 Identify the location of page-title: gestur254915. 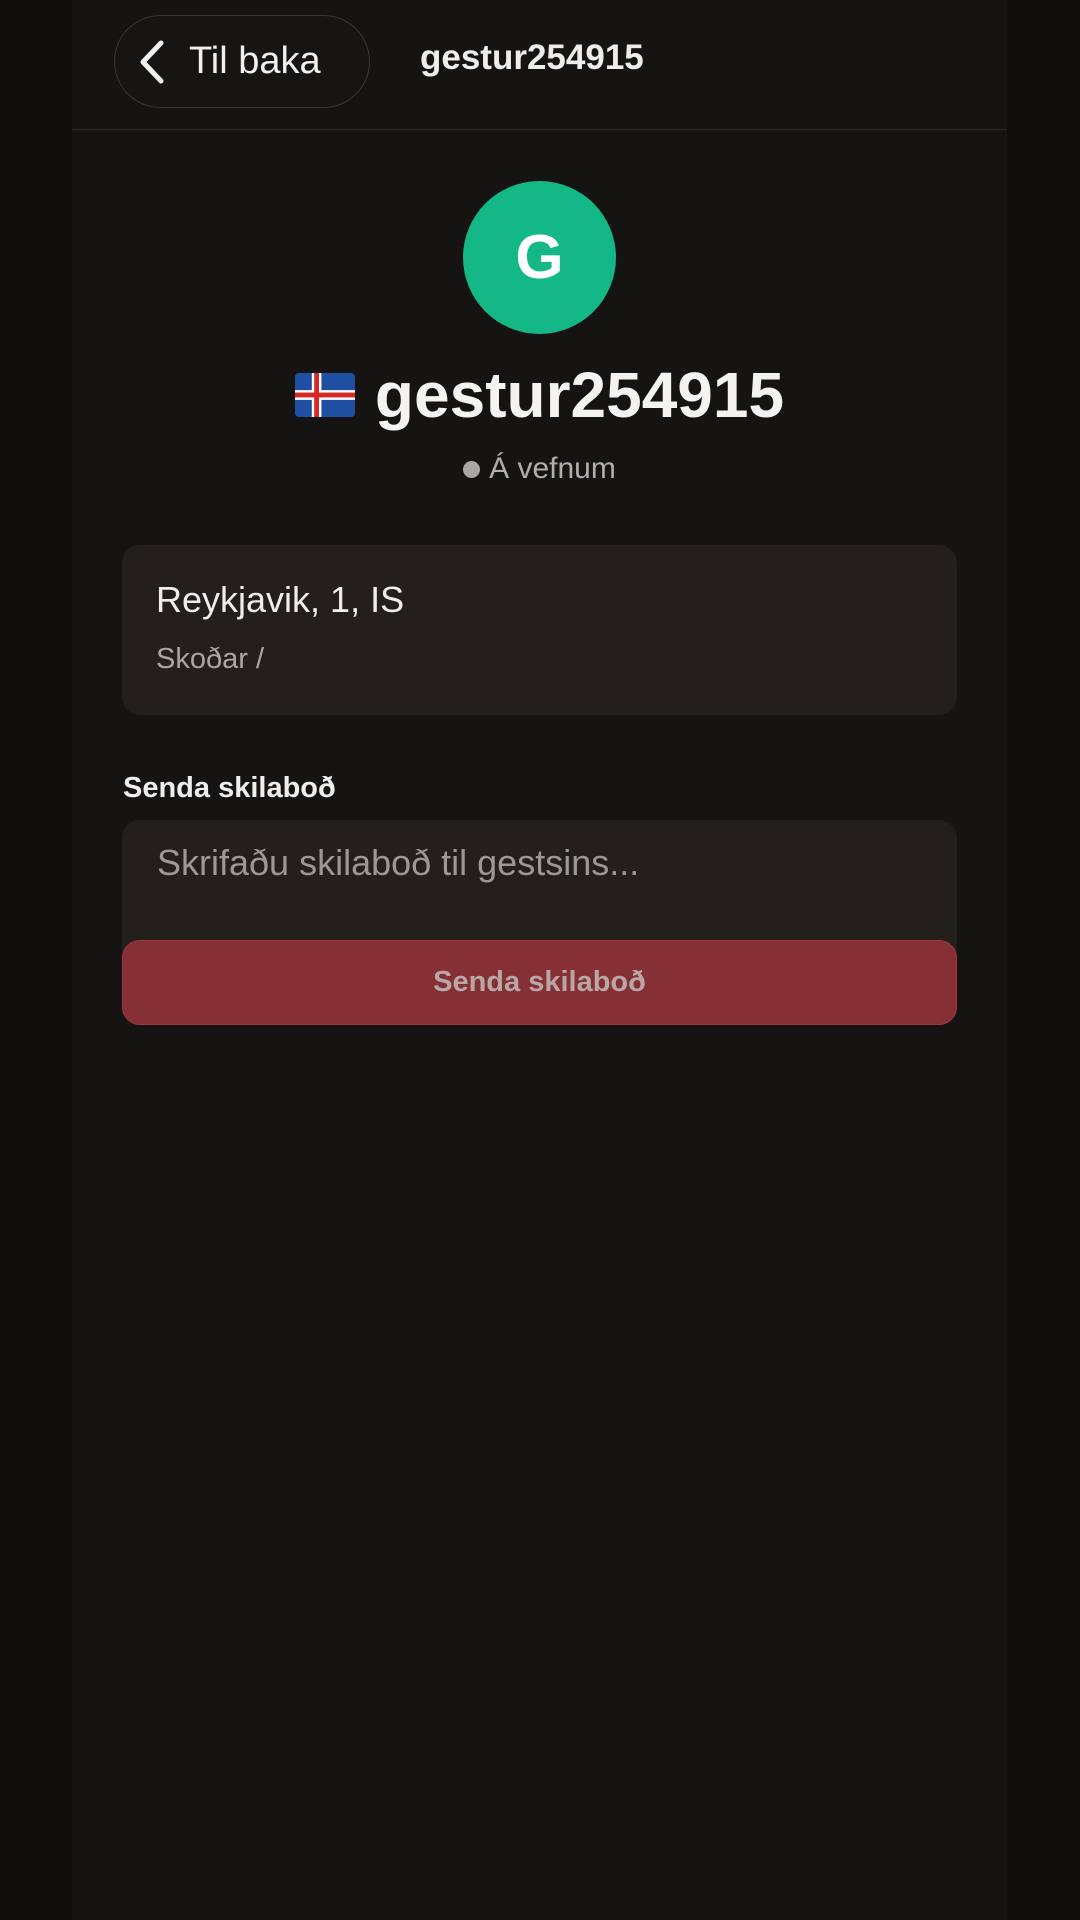
(532, 57).